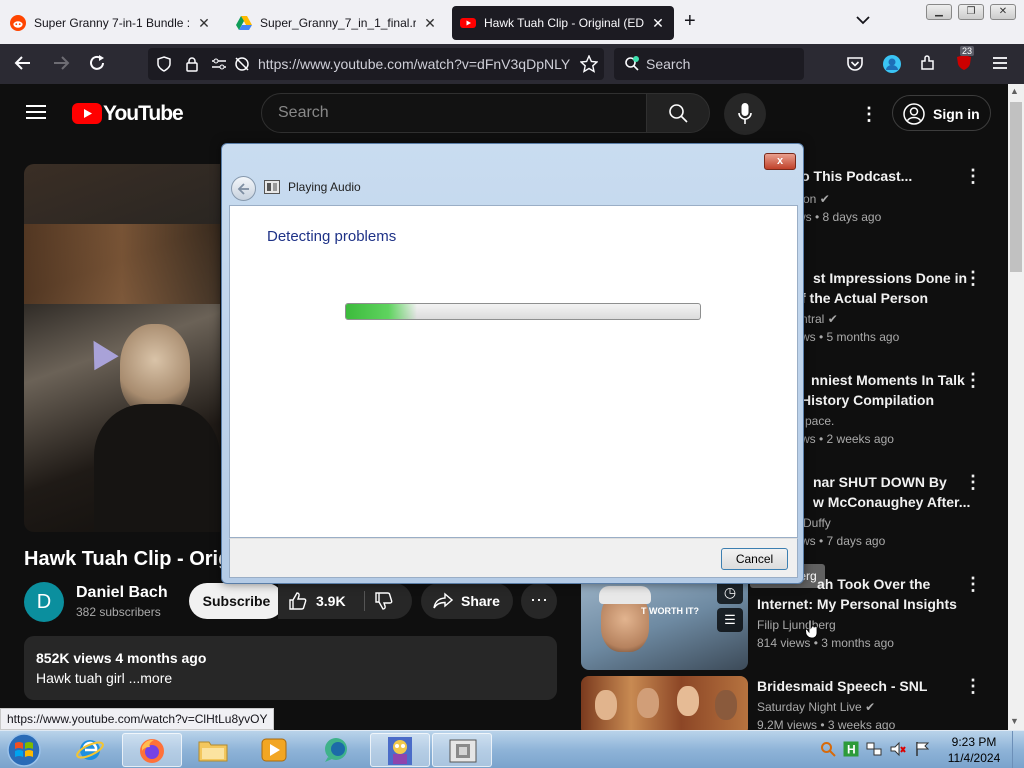 The width and height of the screenshot is (1024, 768). What do you see at coordinates (443, 600) in the screenshot?
I see `share-icon` at bounding box center [443, 600].